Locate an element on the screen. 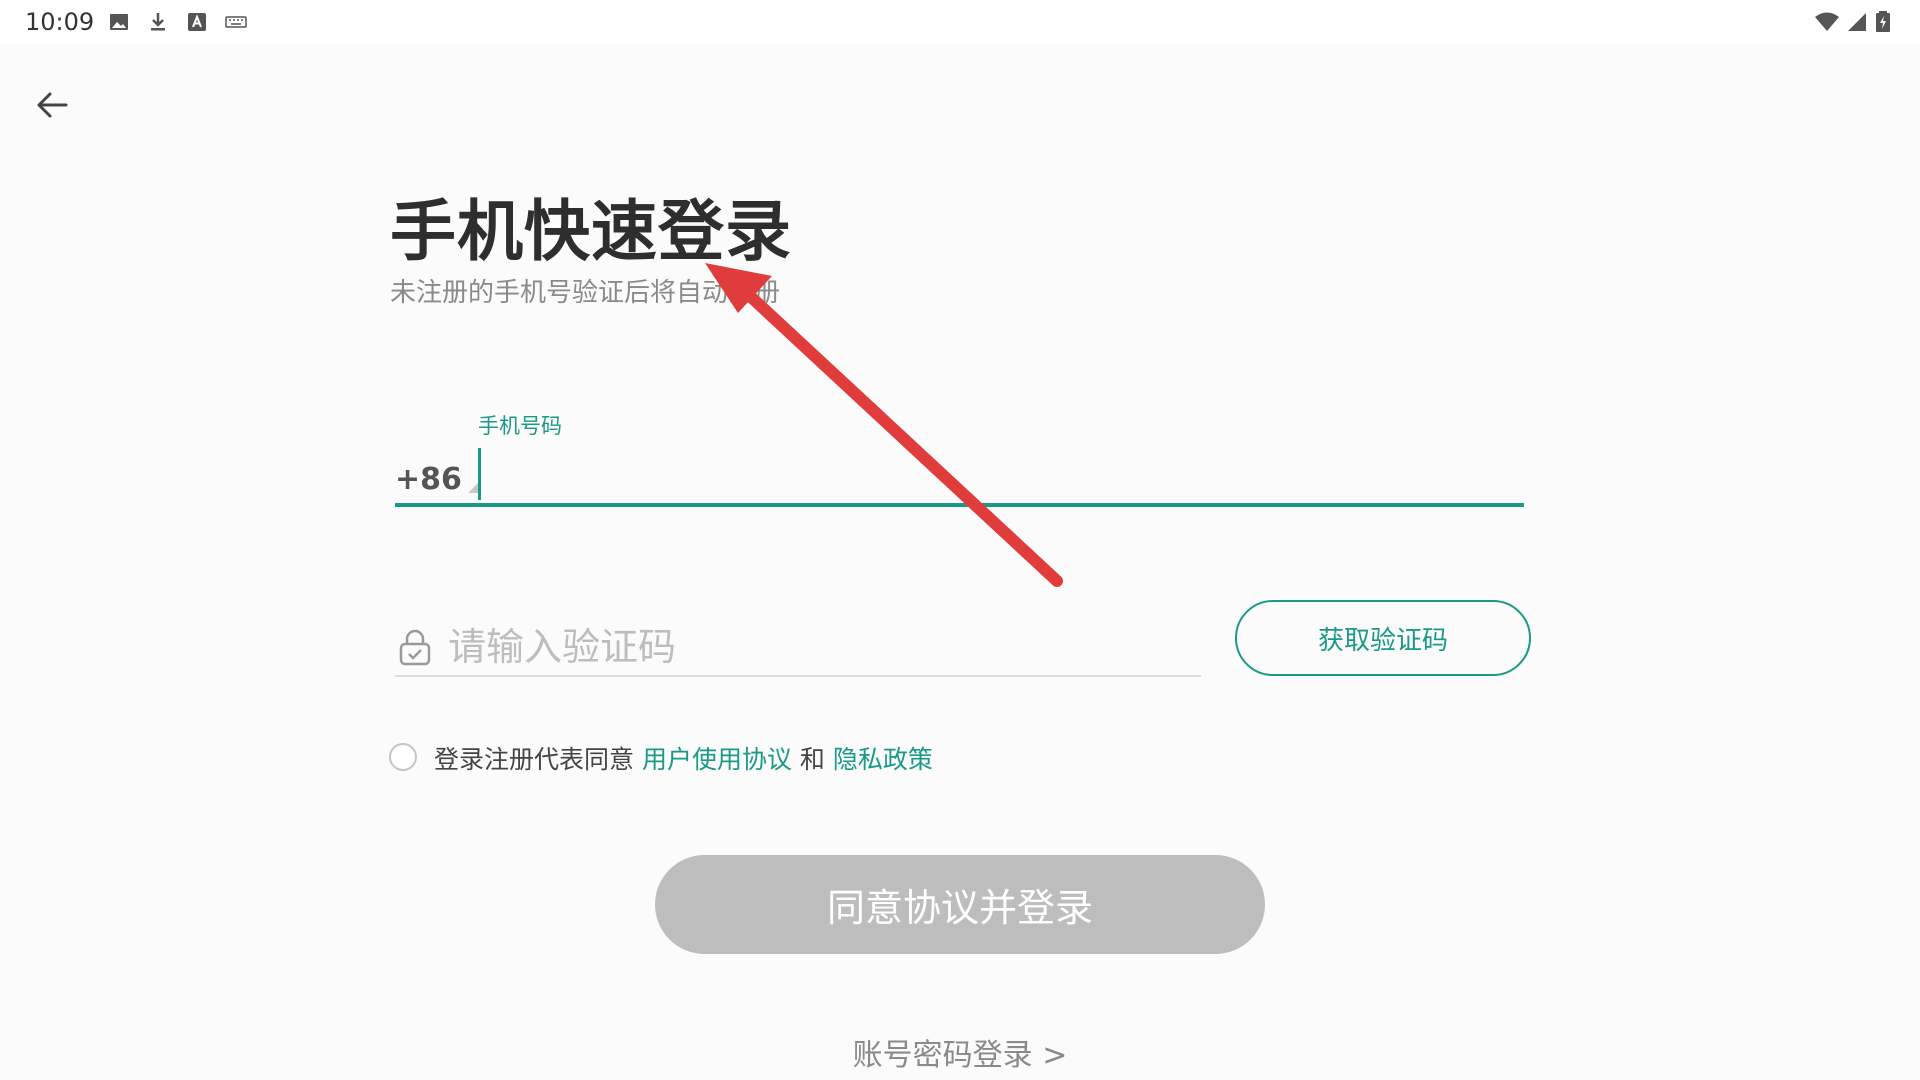 This screenshot has width=1920, height=1080. battery-icon is located at coordinates (1883, 22).